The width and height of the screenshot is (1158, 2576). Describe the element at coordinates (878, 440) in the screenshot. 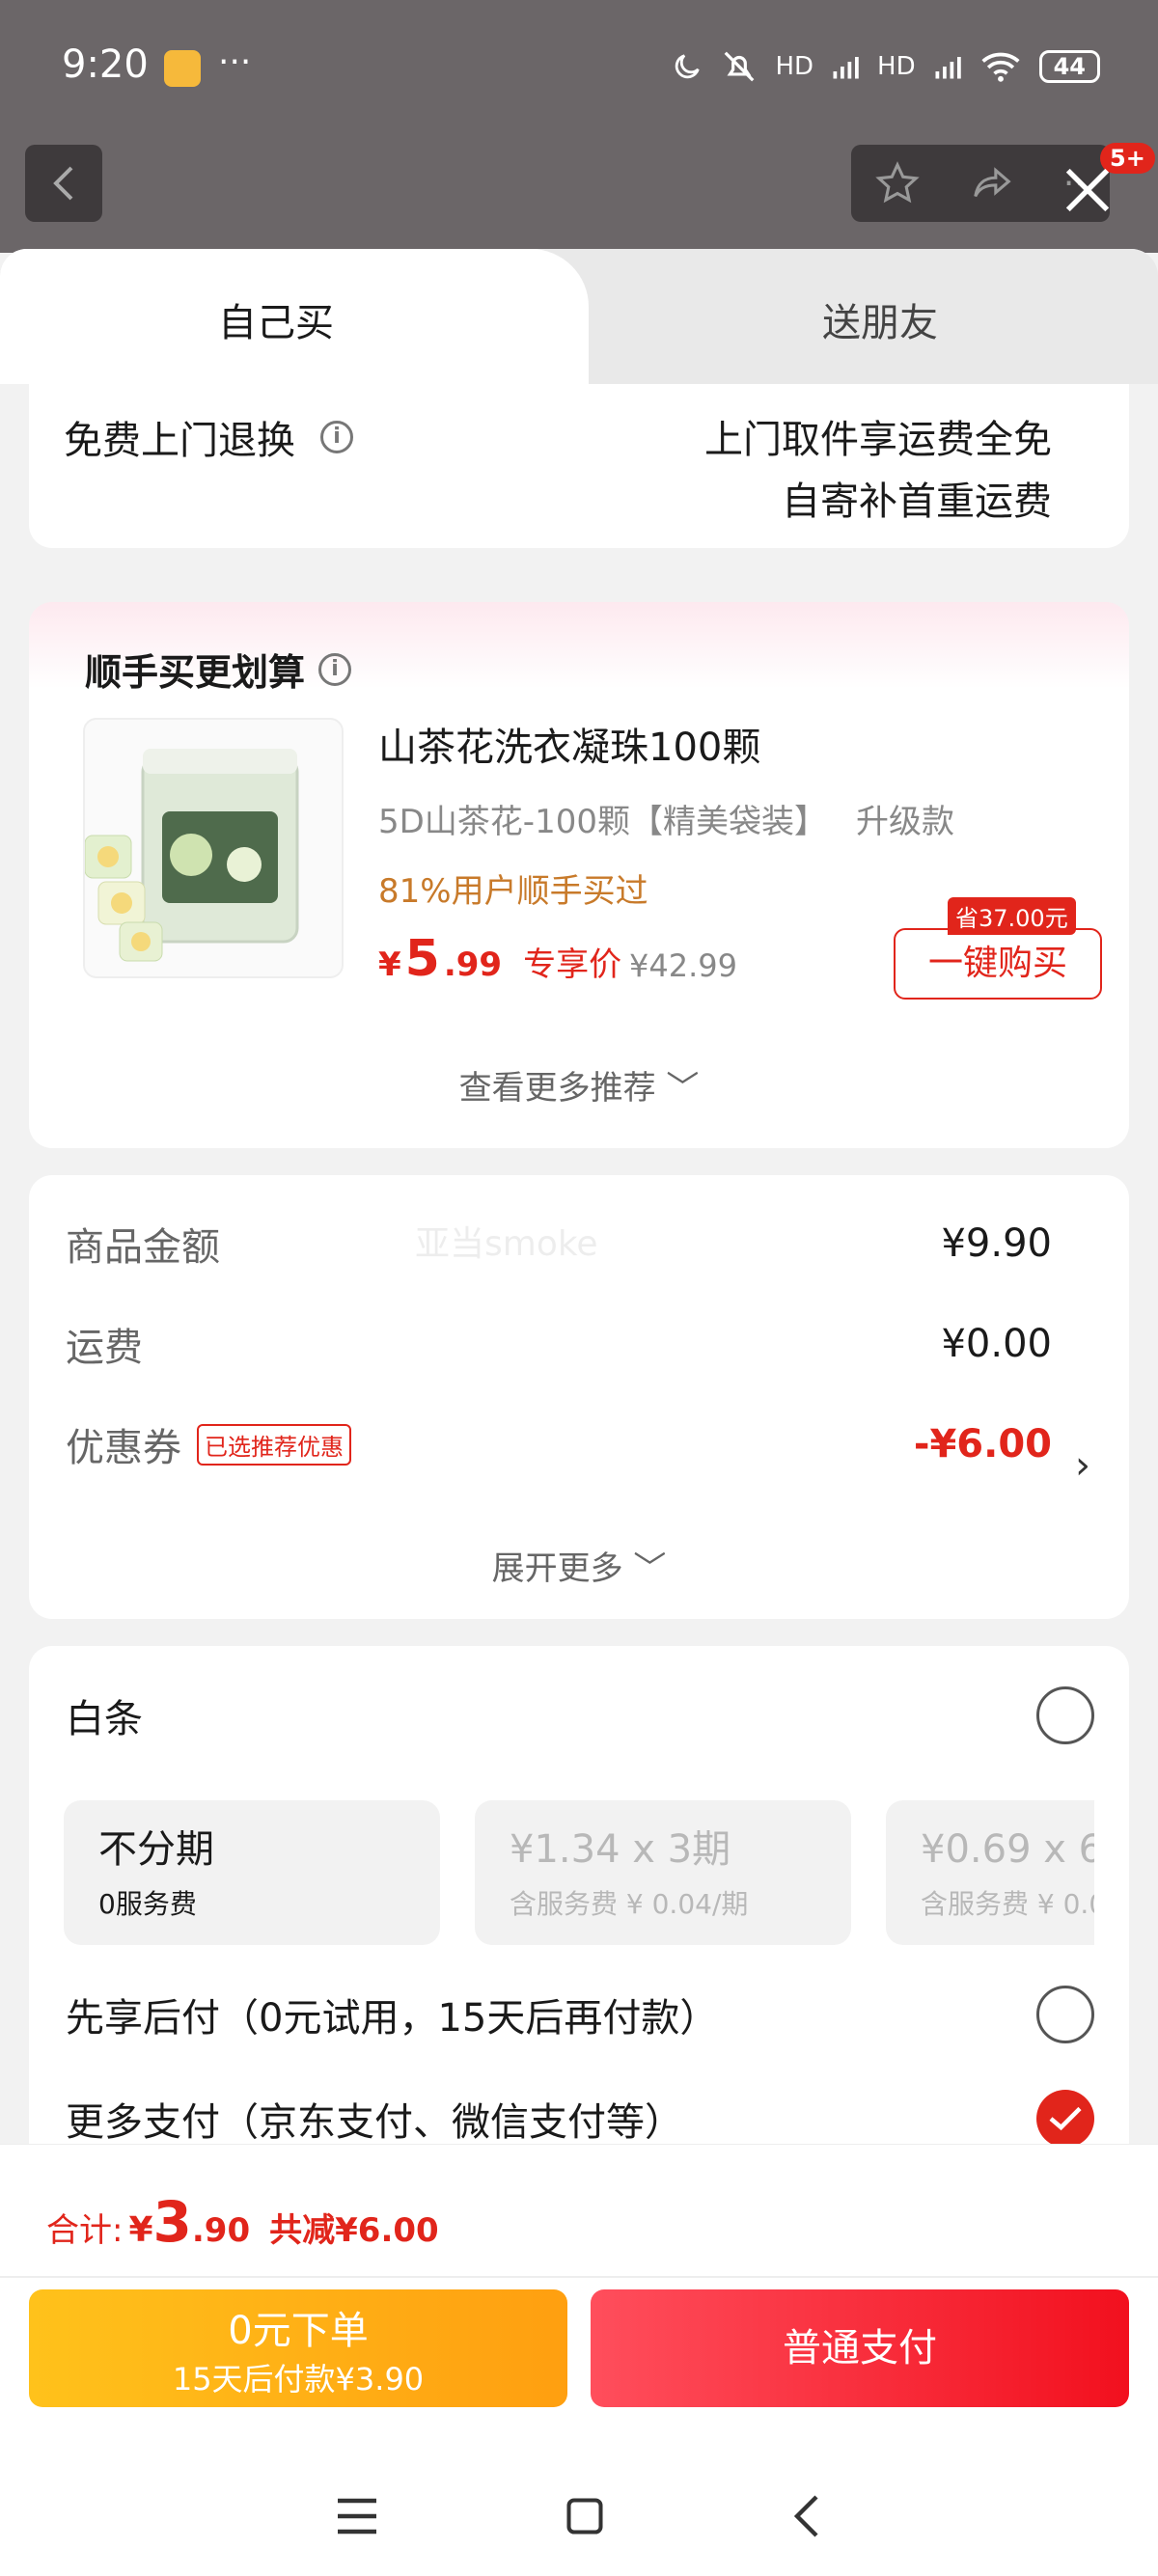

I see `return-line-1: 上门取件享运费全免` at that location.